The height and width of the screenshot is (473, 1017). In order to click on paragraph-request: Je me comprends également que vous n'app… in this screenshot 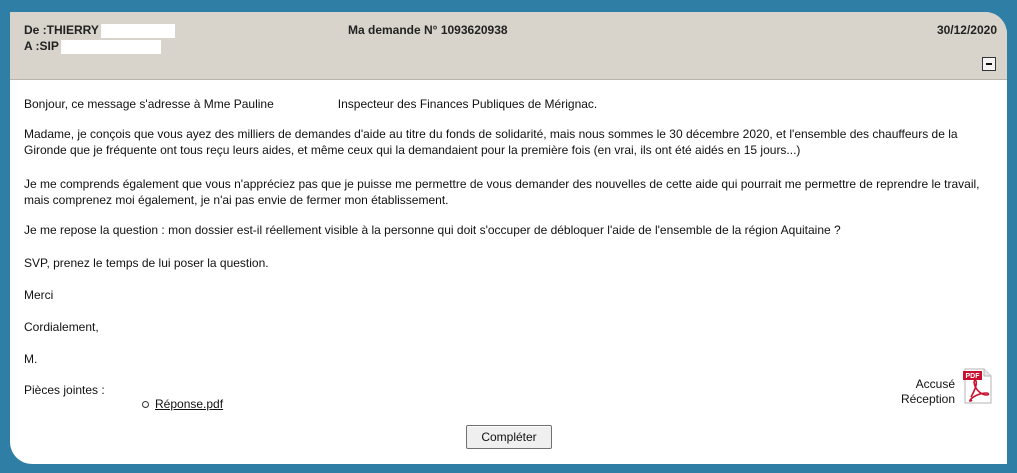, I will do `click(502, 192)`.